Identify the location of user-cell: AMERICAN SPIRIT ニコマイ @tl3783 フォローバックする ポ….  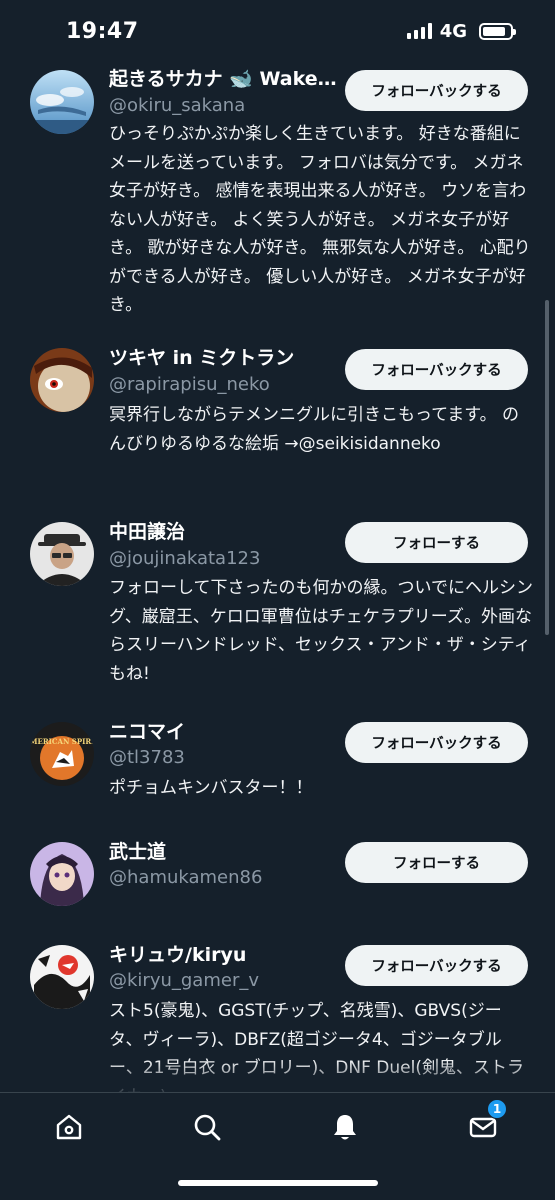
(277, 766).